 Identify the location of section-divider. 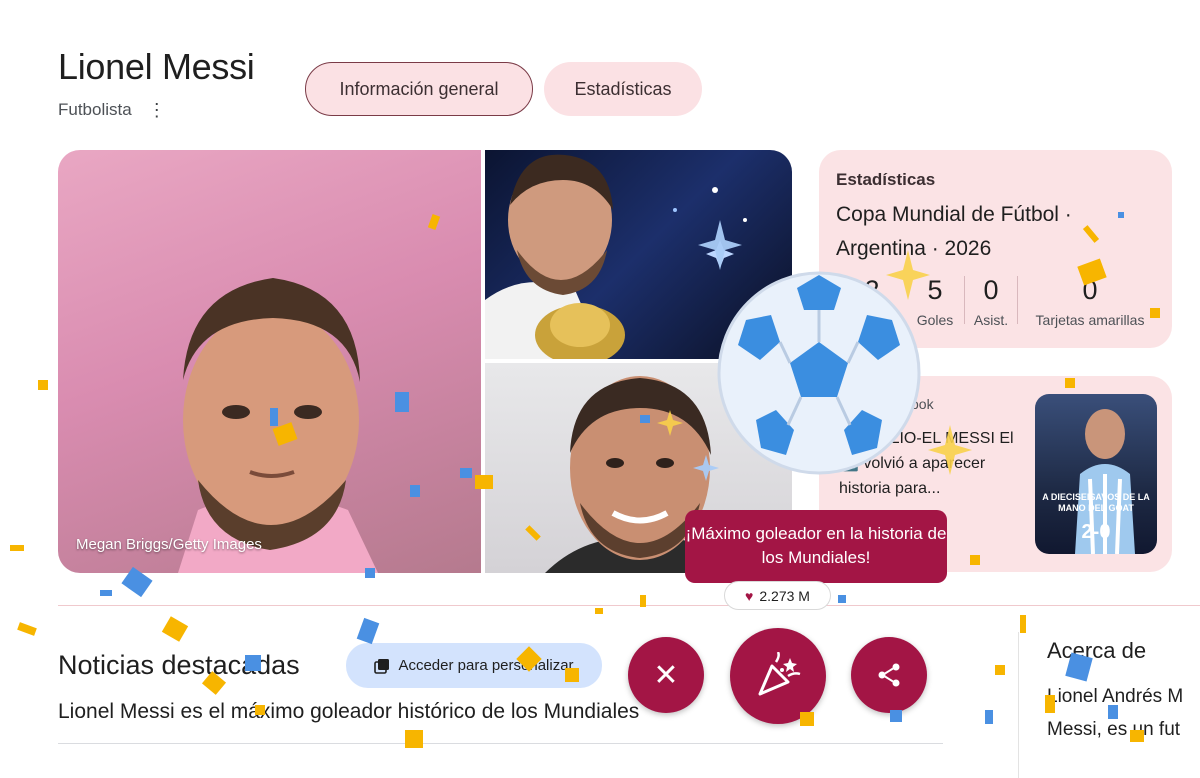
(629, 605).